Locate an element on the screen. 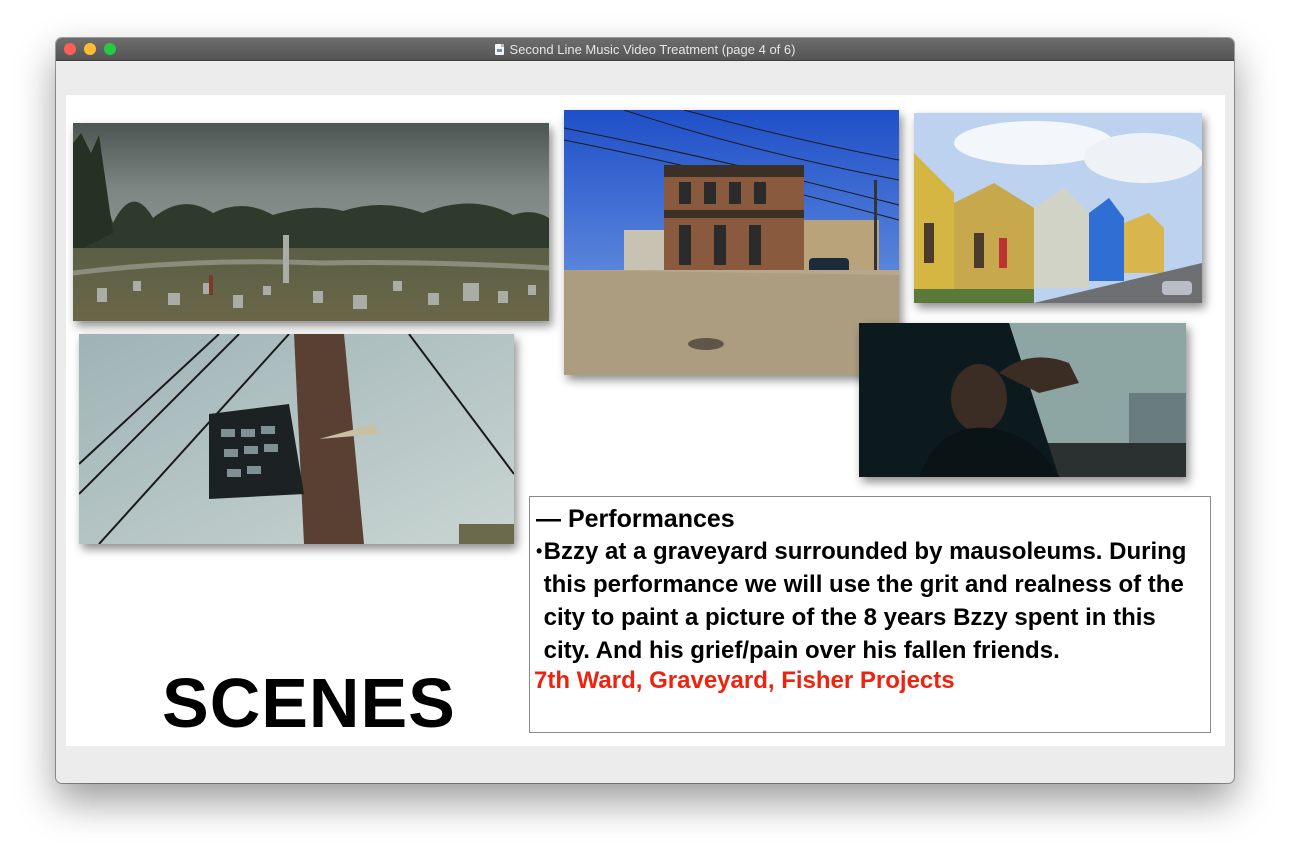 The width and height of the screenshot is (1290, 857). graveyard-photo is located at coordinates (311, 222).